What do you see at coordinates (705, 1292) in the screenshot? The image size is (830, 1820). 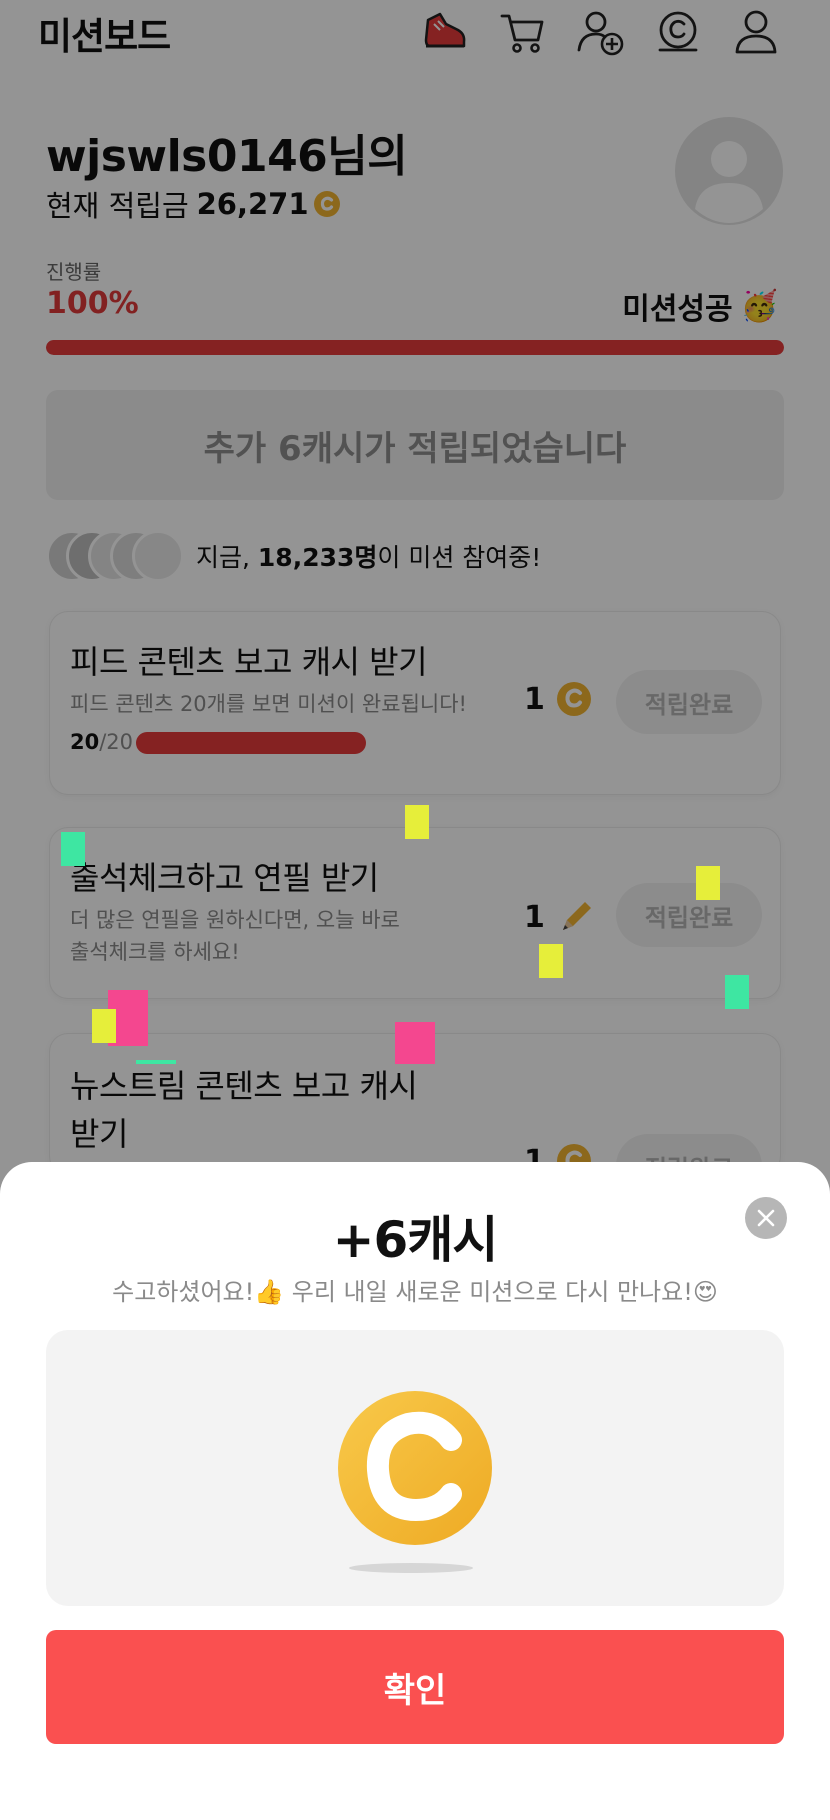 I see `heart-eyes-emoji: 😍` at bounding box center [705, 1292].